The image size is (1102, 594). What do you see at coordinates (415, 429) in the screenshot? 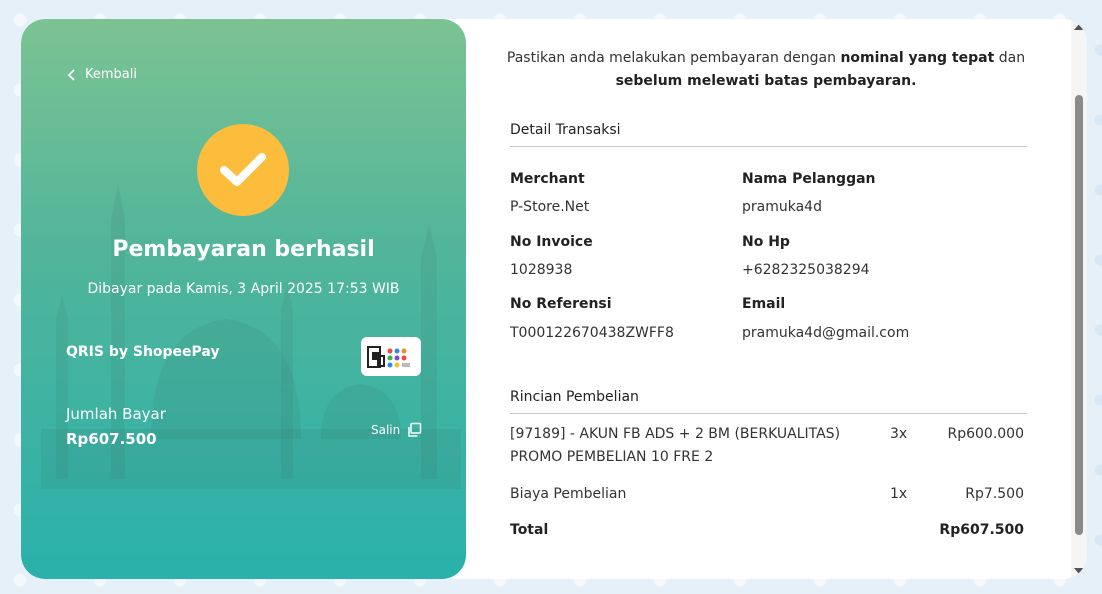
I see `copy-icon` at bounding box center [415, 429].